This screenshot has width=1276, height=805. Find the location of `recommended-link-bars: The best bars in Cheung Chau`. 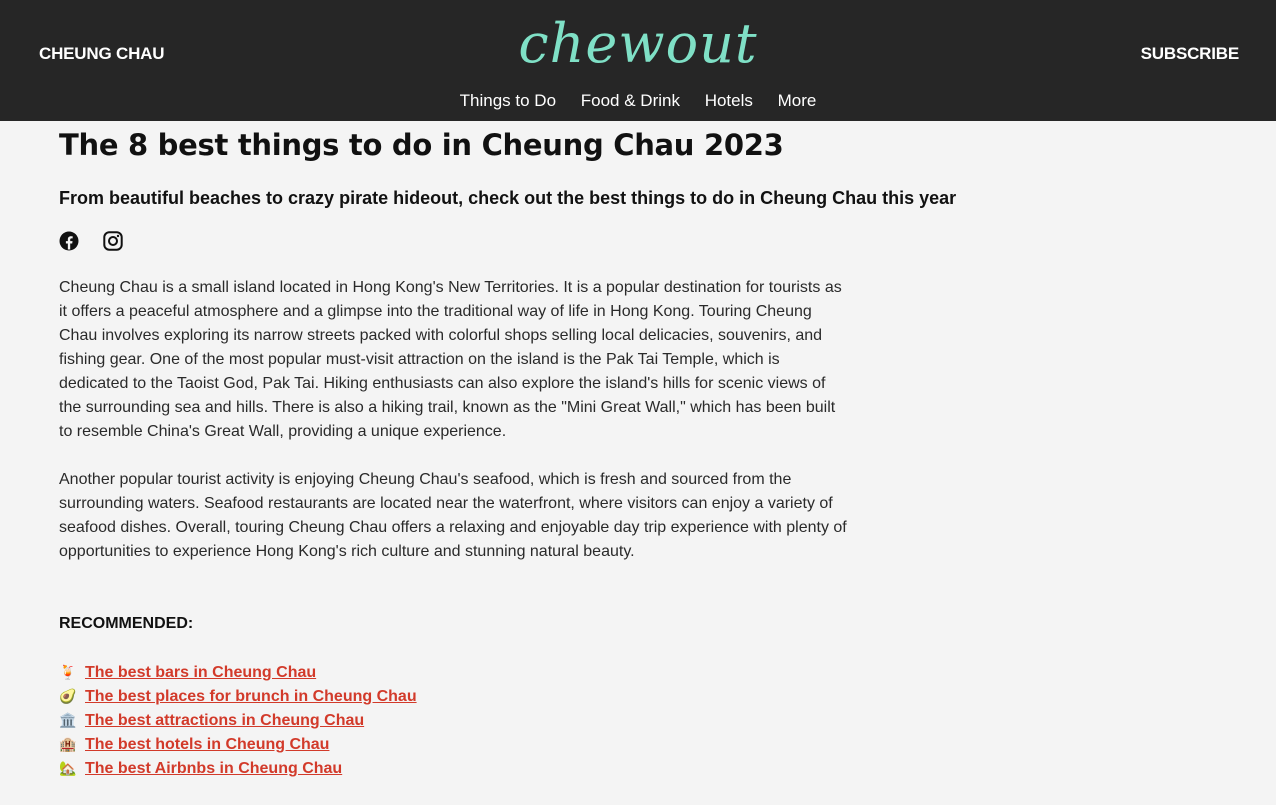

recommended-link-bars: The best bars in Cheung Chau is located at coordinates (200, 672).